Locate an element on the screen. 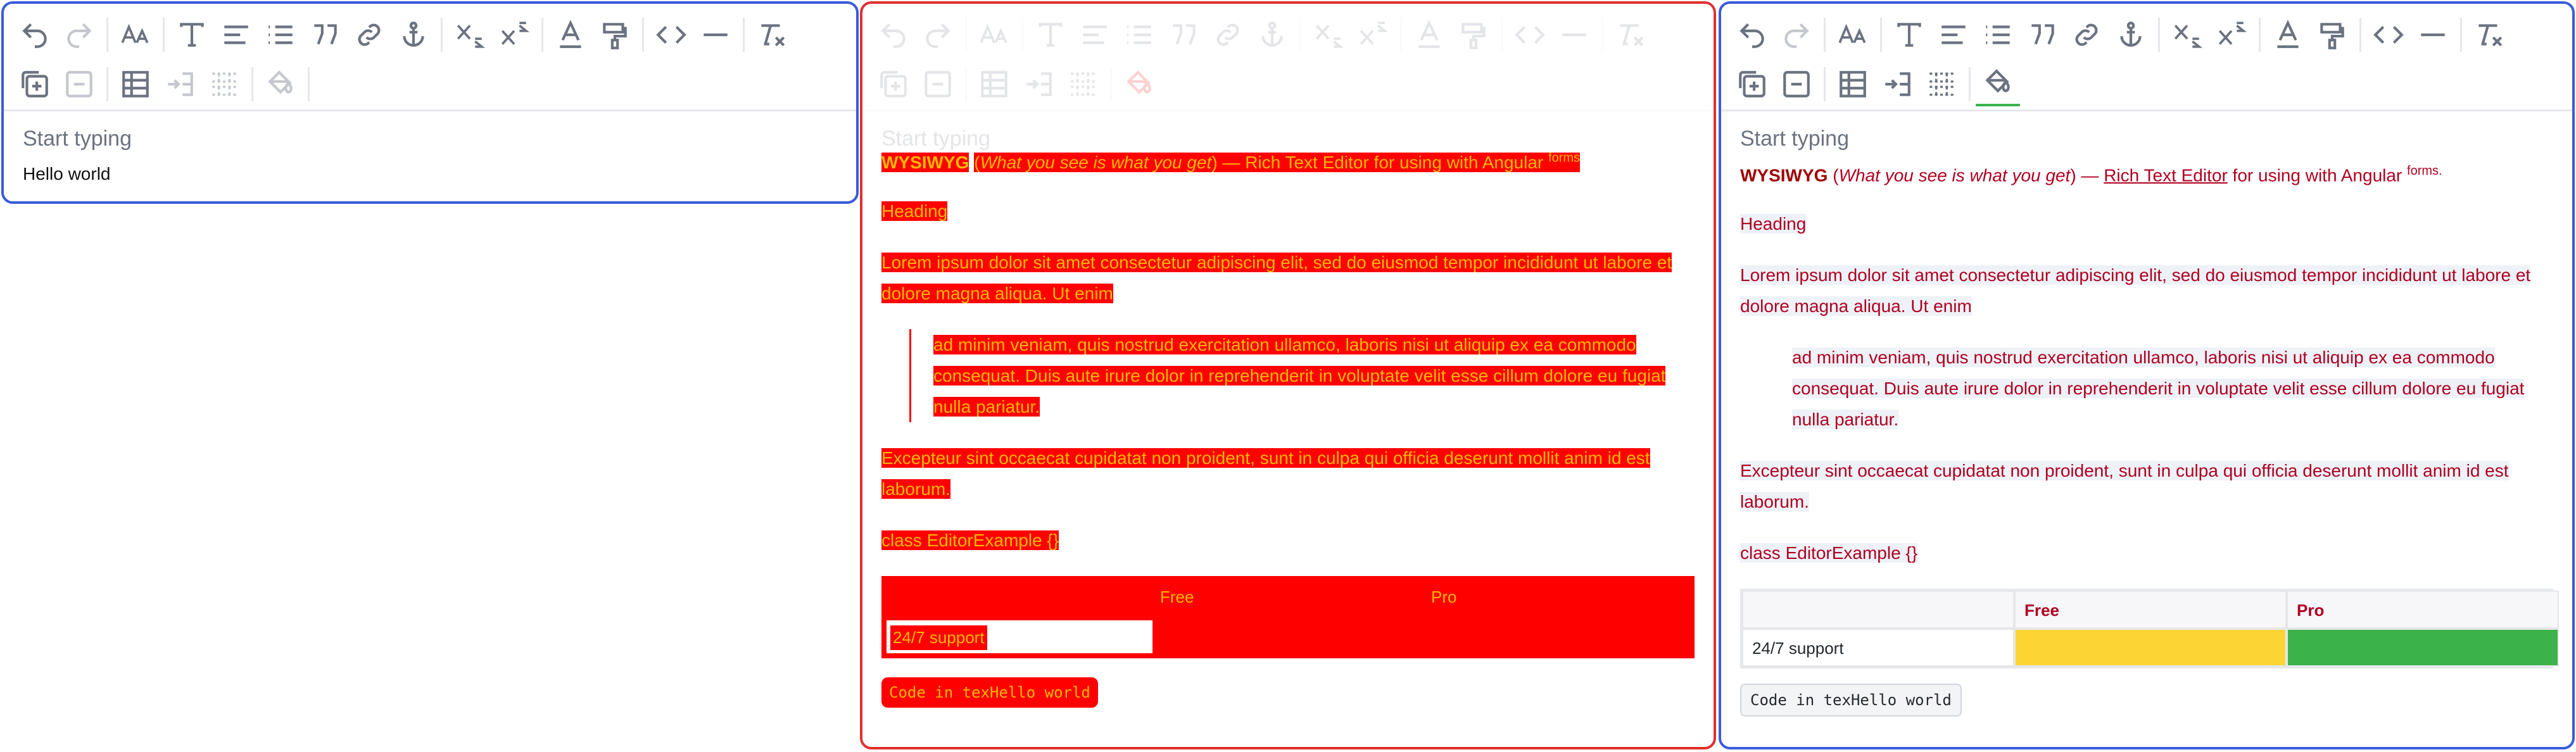 The image size is (2576, 752). table-cell-yellow is located at coordinates (2150, 648).